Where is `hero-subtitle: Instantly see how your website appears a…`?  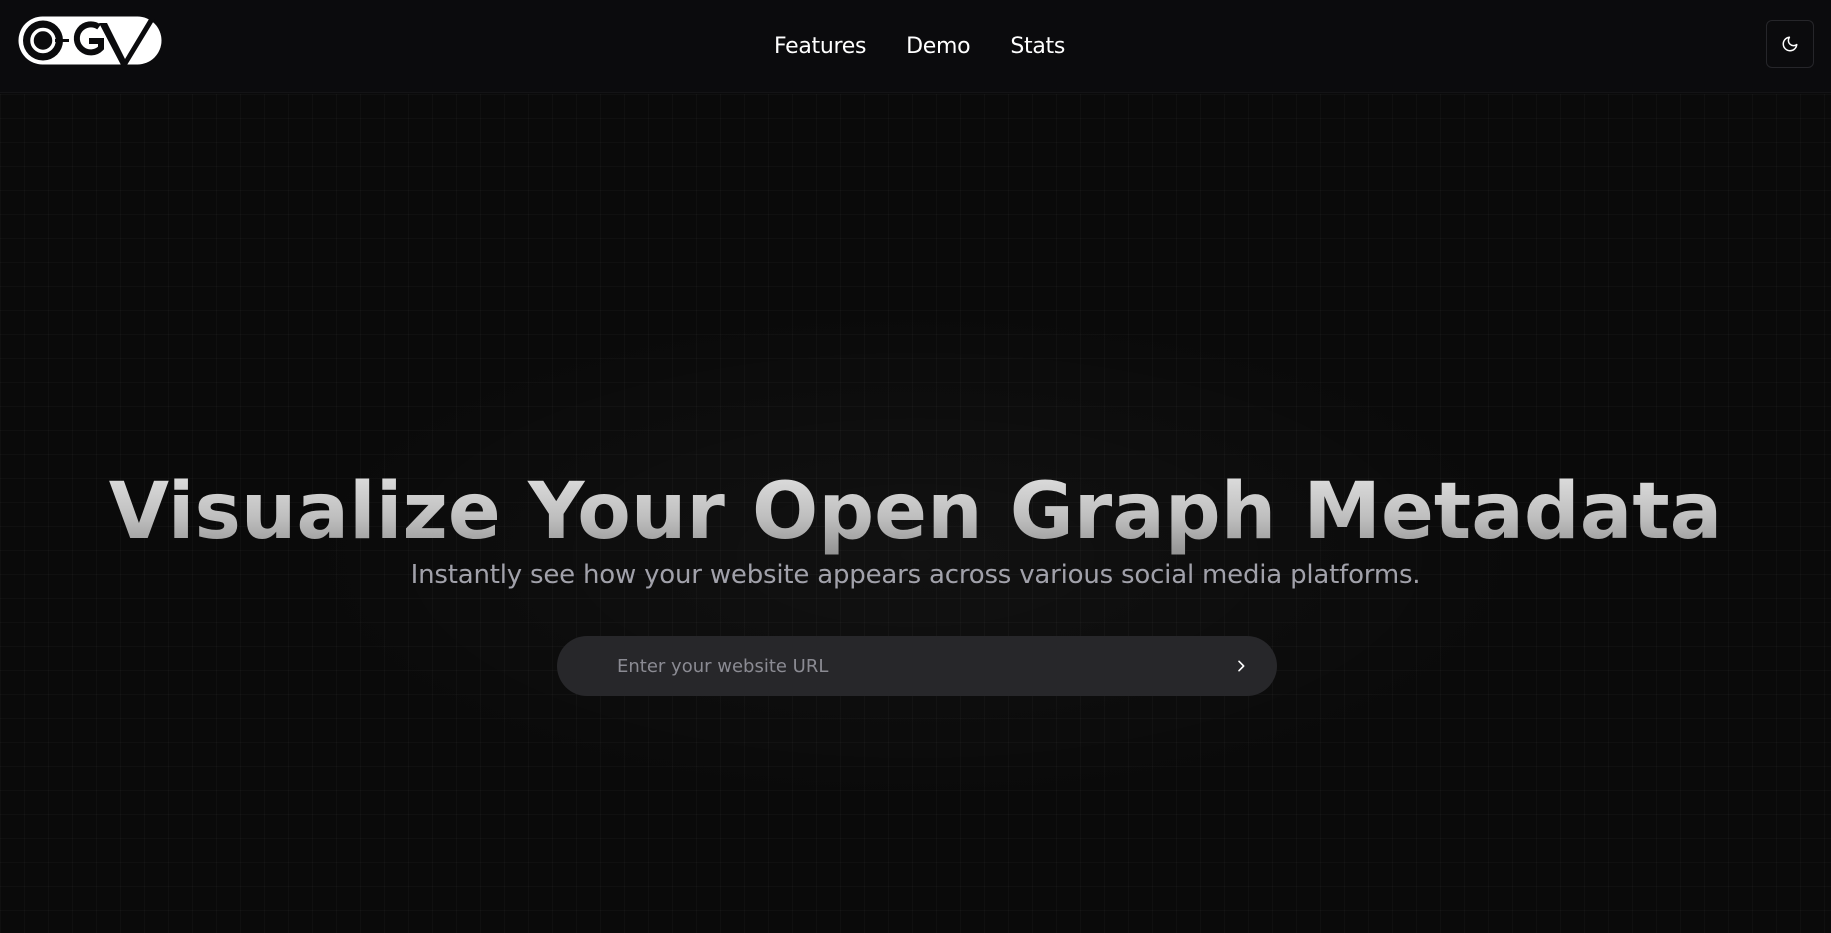 hero-subtitle: Instantly see how your website appears a… is located at coordinates (915, 575).